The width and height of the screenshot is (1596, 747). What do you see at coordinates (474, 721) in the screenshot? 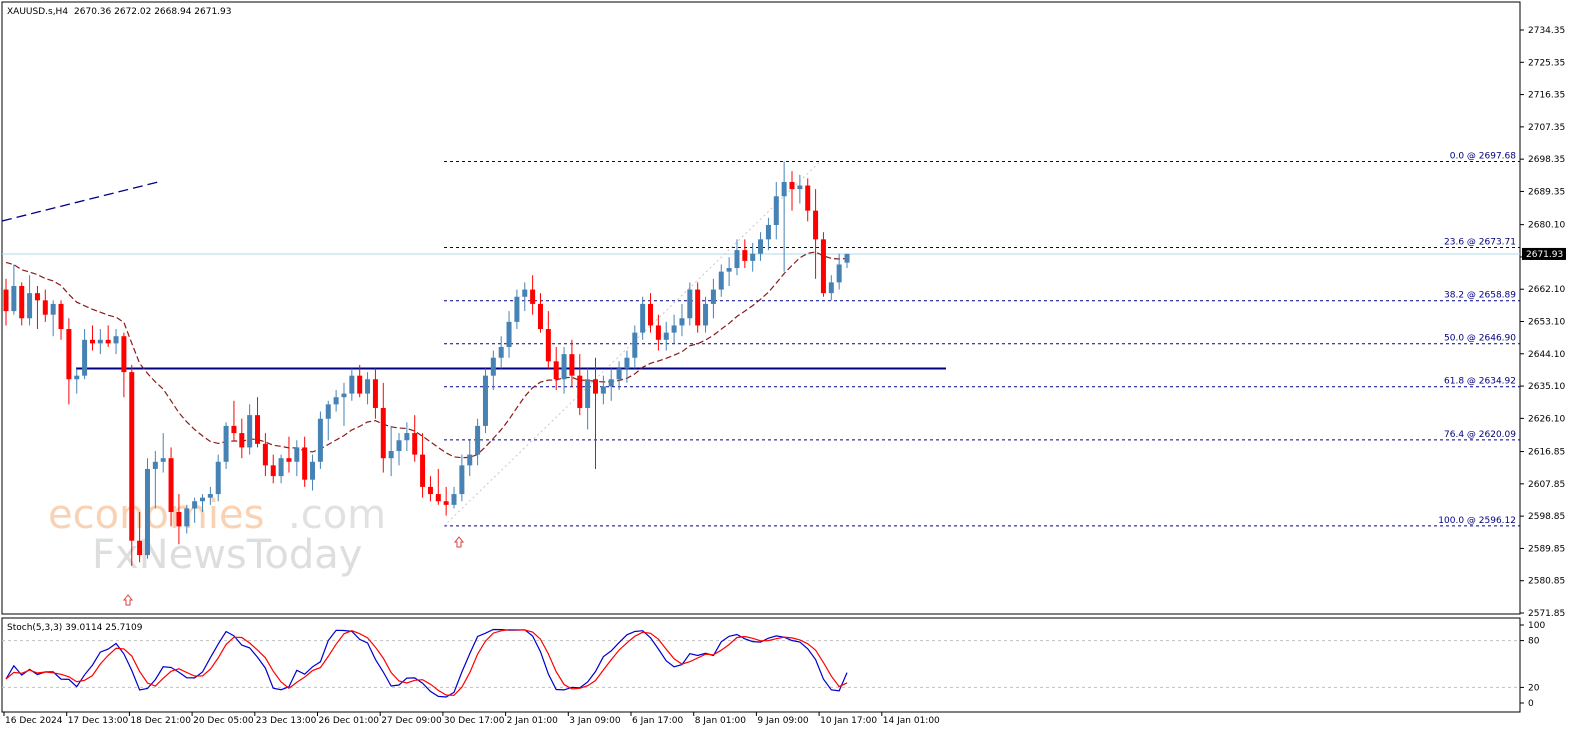
I see `time-tick-label: 30 Dec 17:00` at bounding box center [474, 721].